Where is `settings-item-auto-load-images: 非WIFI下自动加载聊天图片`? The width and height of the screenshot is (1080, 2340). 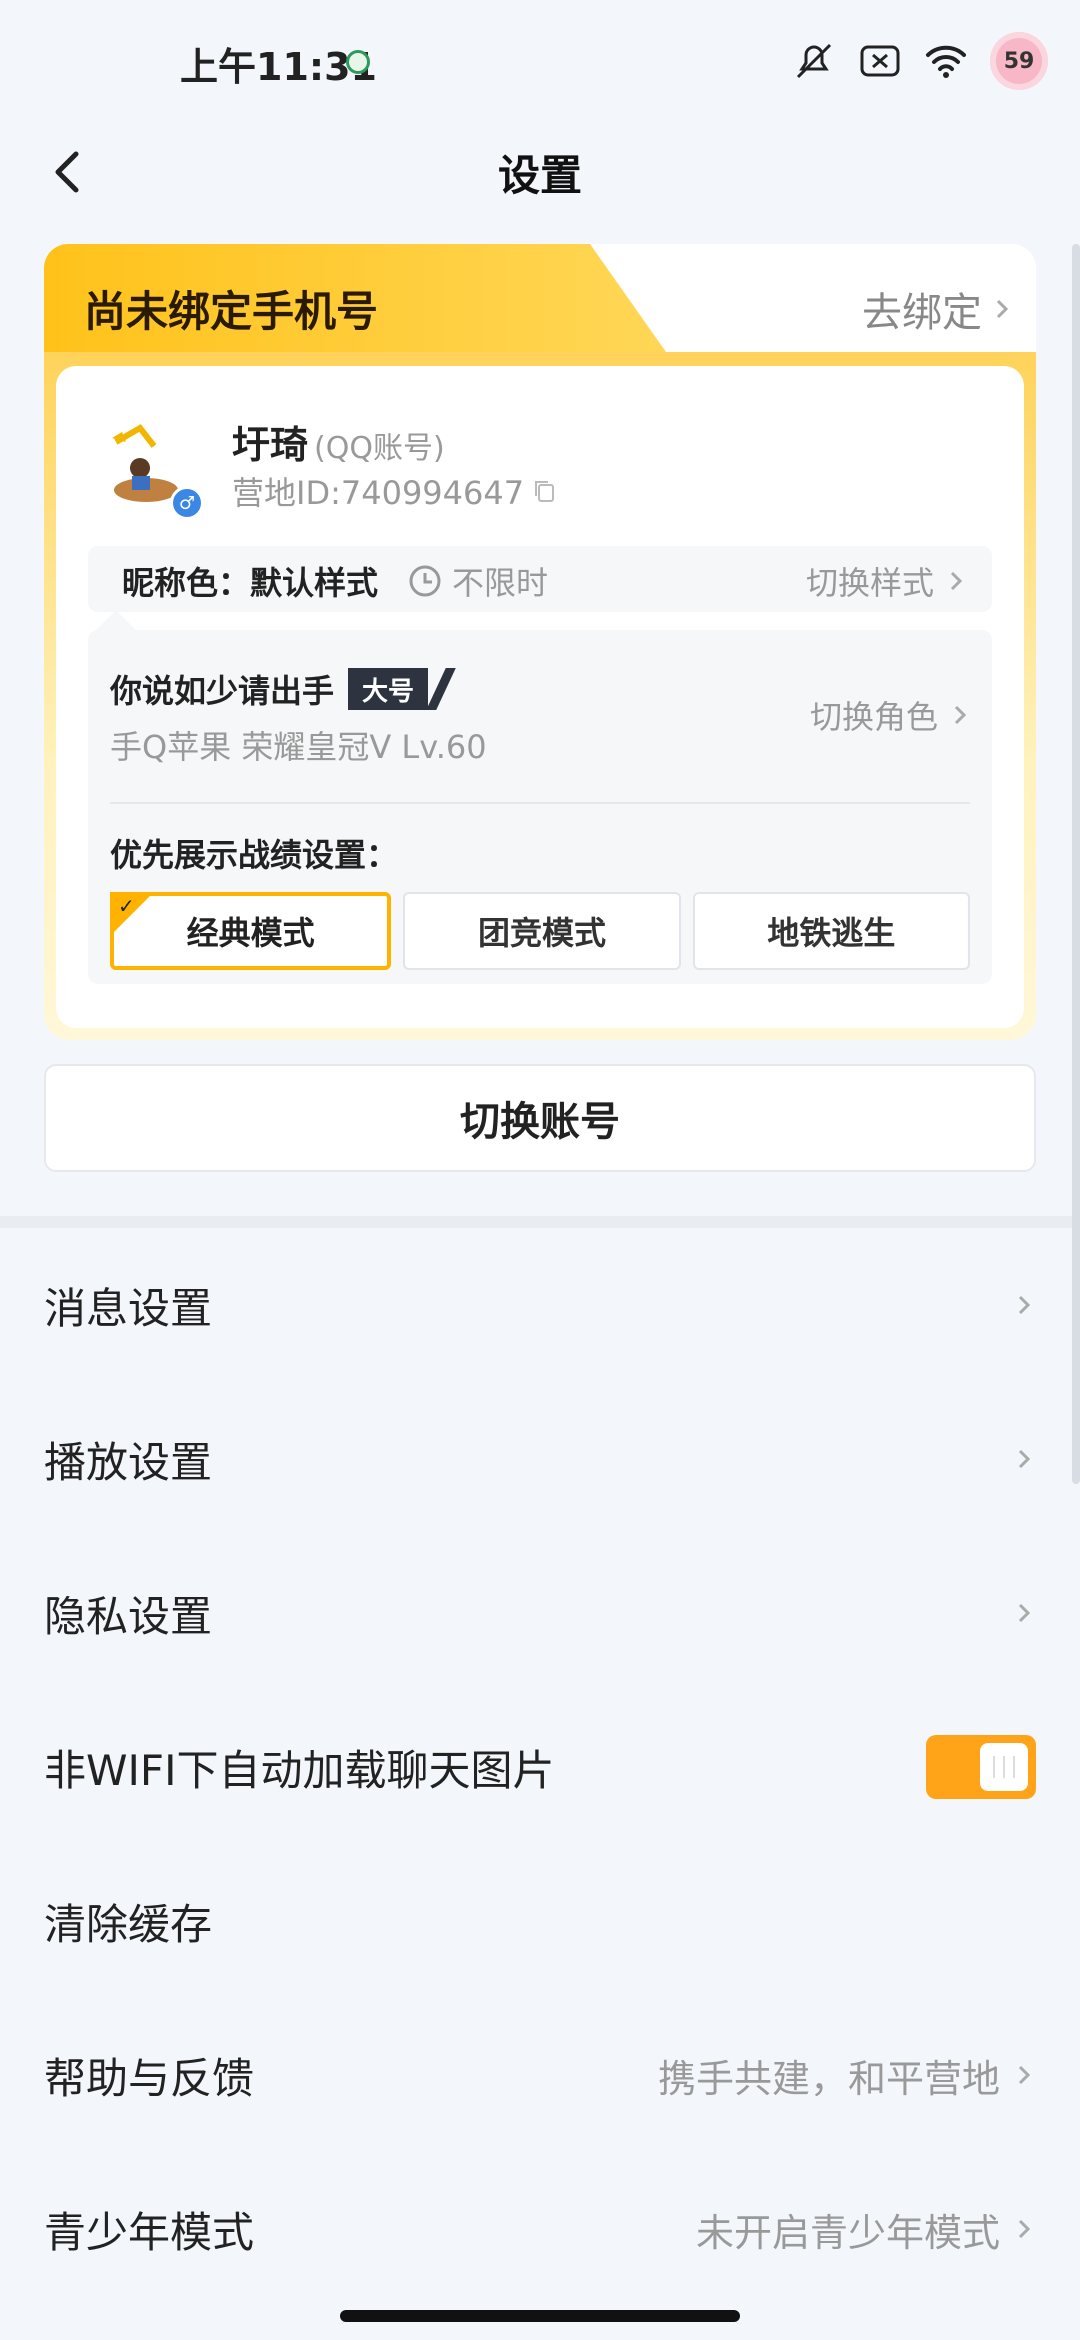 settings-item-auto-load-images: 非WIFI下自动加载聊天图片 is located at coordinates (540, 1767).